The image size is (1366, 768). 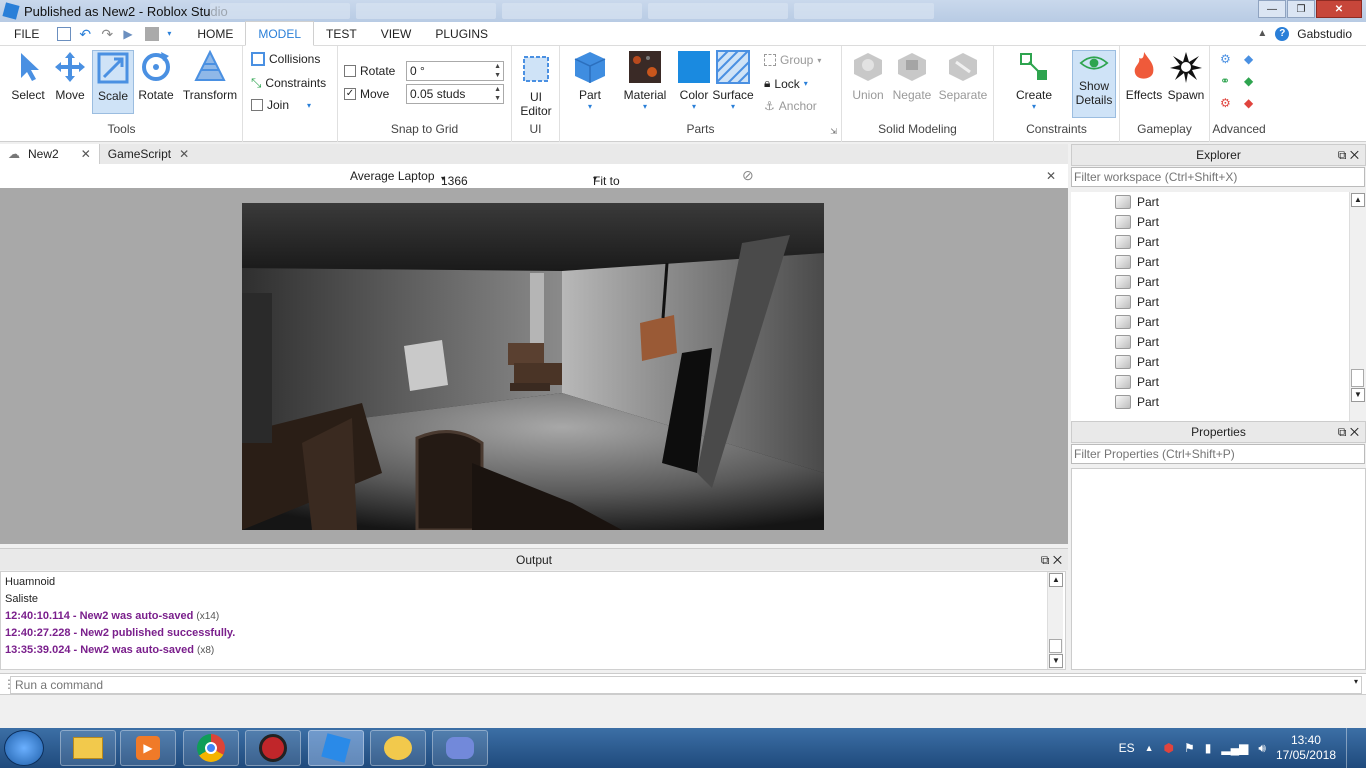 What do you see at coordinates (1169, 748) in the screenshot?
I see `antivirus-icon: ⬢` at bounding box center [1169, 748].